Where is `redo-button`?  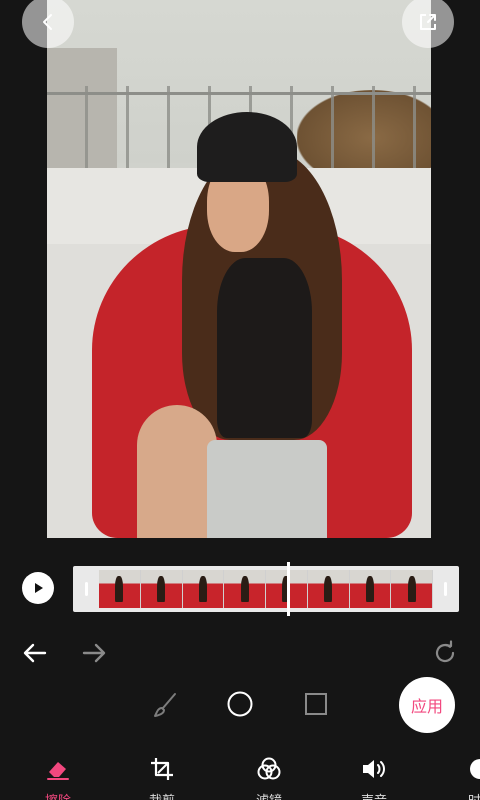
redo-button is located at coordinates (94, 653).